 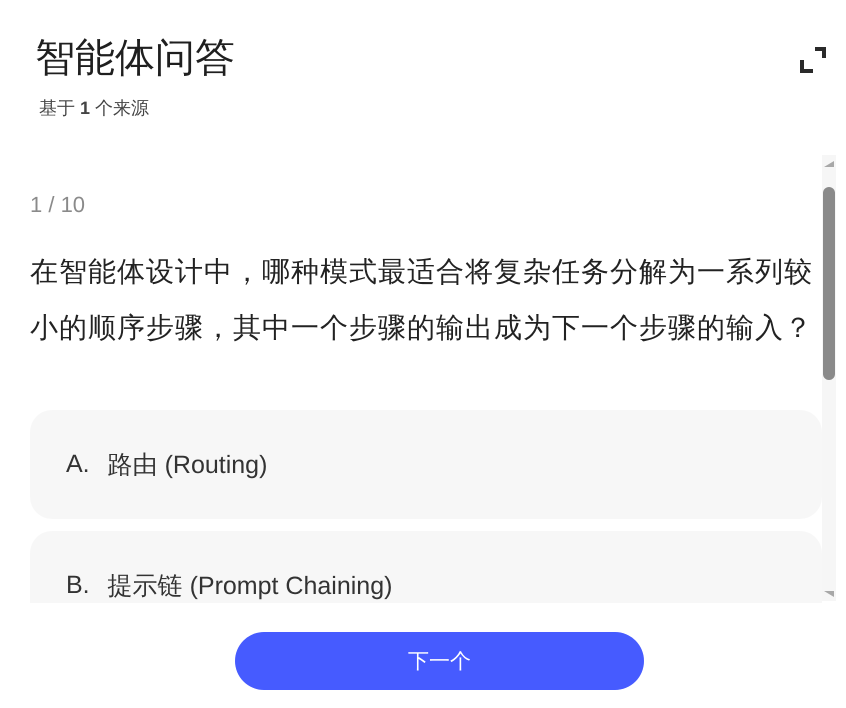 What do you see at coordinates (188, 465) in the screenshot?
I see `option-text: 路由 (Routing)` at bounding box center [188, 465].